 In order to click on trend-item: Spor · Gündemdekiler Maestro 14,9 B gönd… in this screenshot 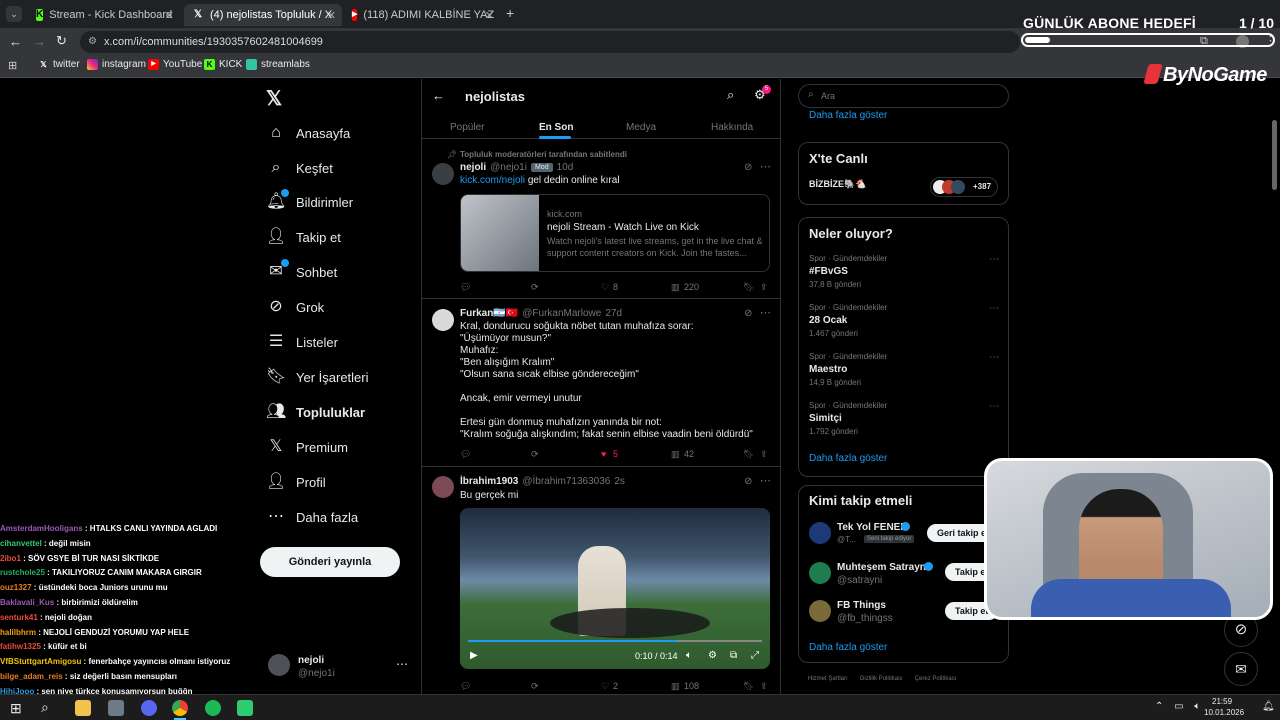, I will do `click(904, 372)`.